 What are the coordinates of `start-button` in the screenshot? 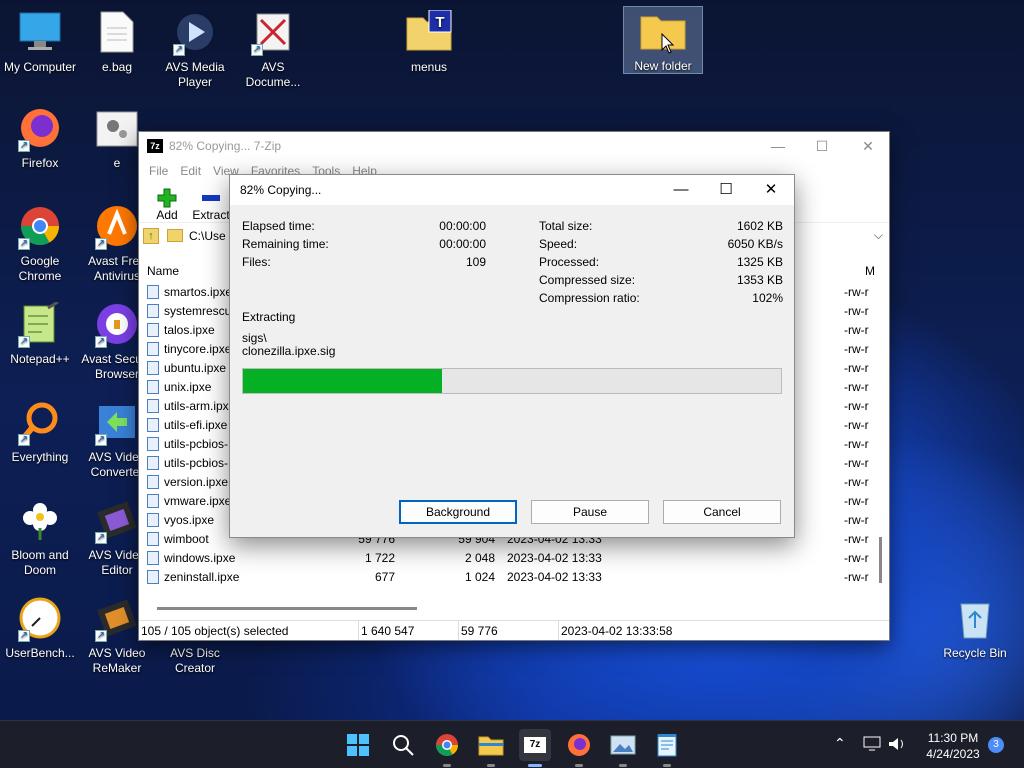 It's located at (358, 745).